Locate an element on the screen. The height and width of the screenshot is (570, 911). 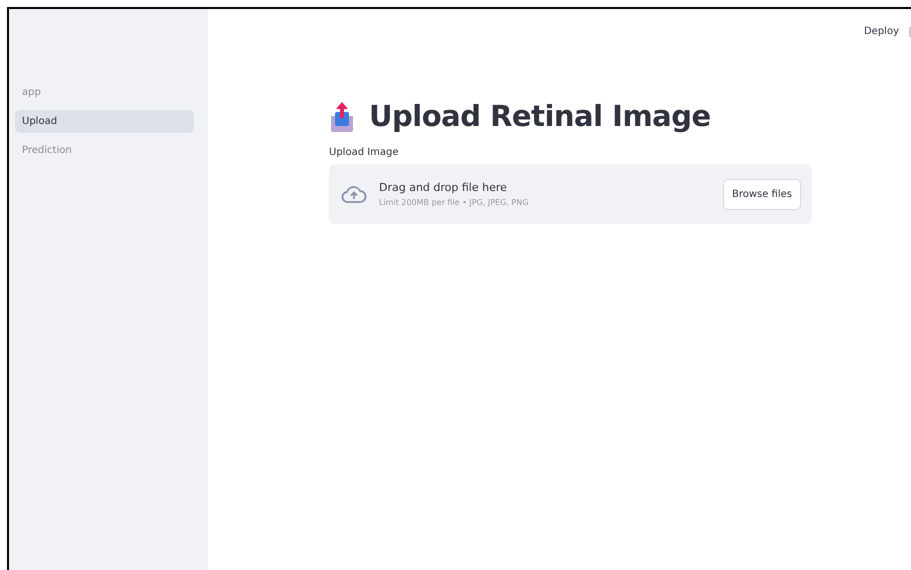
cloud-upload-icon is located at coordinates (354, 194).